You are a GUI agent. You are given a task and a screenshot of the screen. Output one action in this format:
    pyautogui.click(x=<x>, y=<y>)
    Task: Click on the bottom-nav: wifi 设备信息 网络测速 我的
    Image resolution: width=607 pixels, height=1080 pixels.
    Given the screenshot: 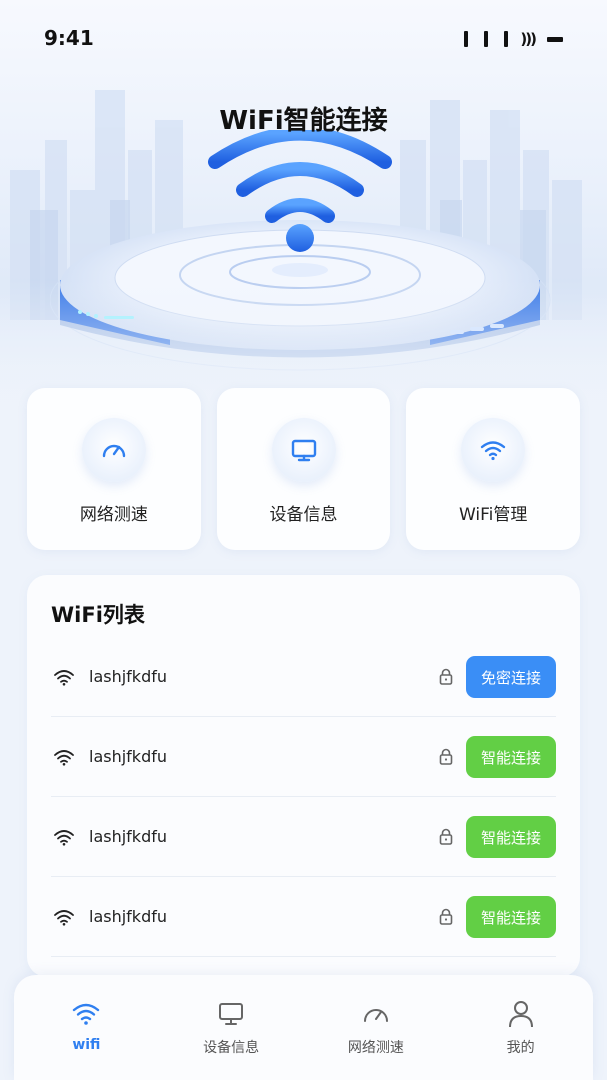 What is the action you would take?
    pyautogui.click(x=303, y=1027)
    